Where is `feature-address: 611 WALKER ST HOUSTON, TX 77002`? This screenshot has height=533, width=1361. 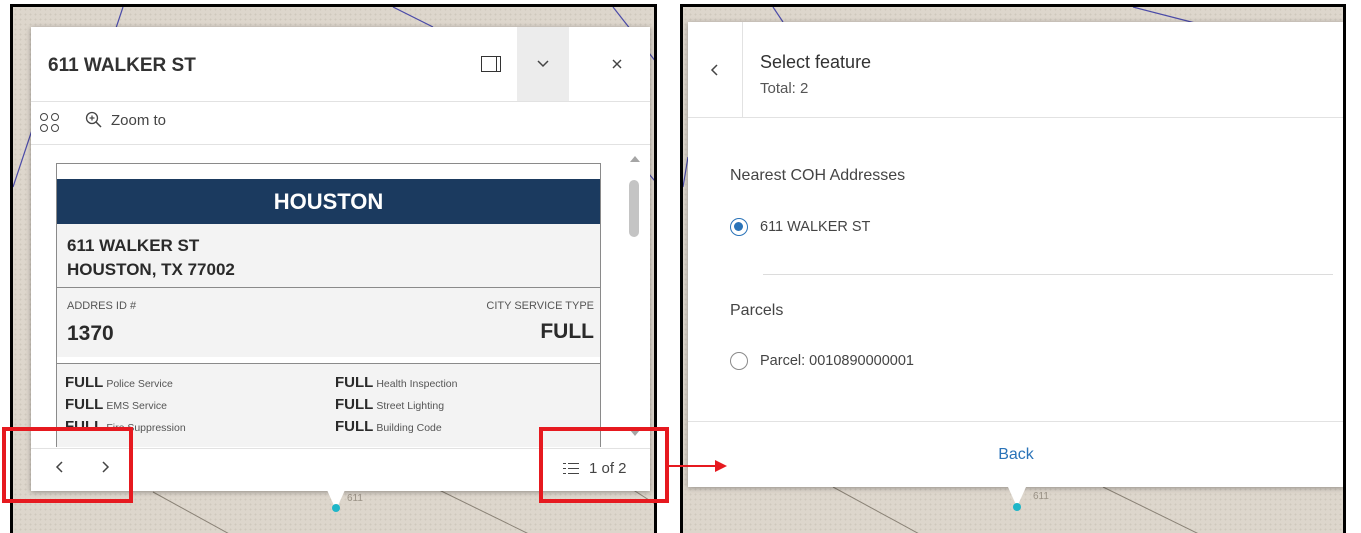
feature-address: 611 WALKER ST HOUSTON, TX 77002 is located at coordinates (328, 255).